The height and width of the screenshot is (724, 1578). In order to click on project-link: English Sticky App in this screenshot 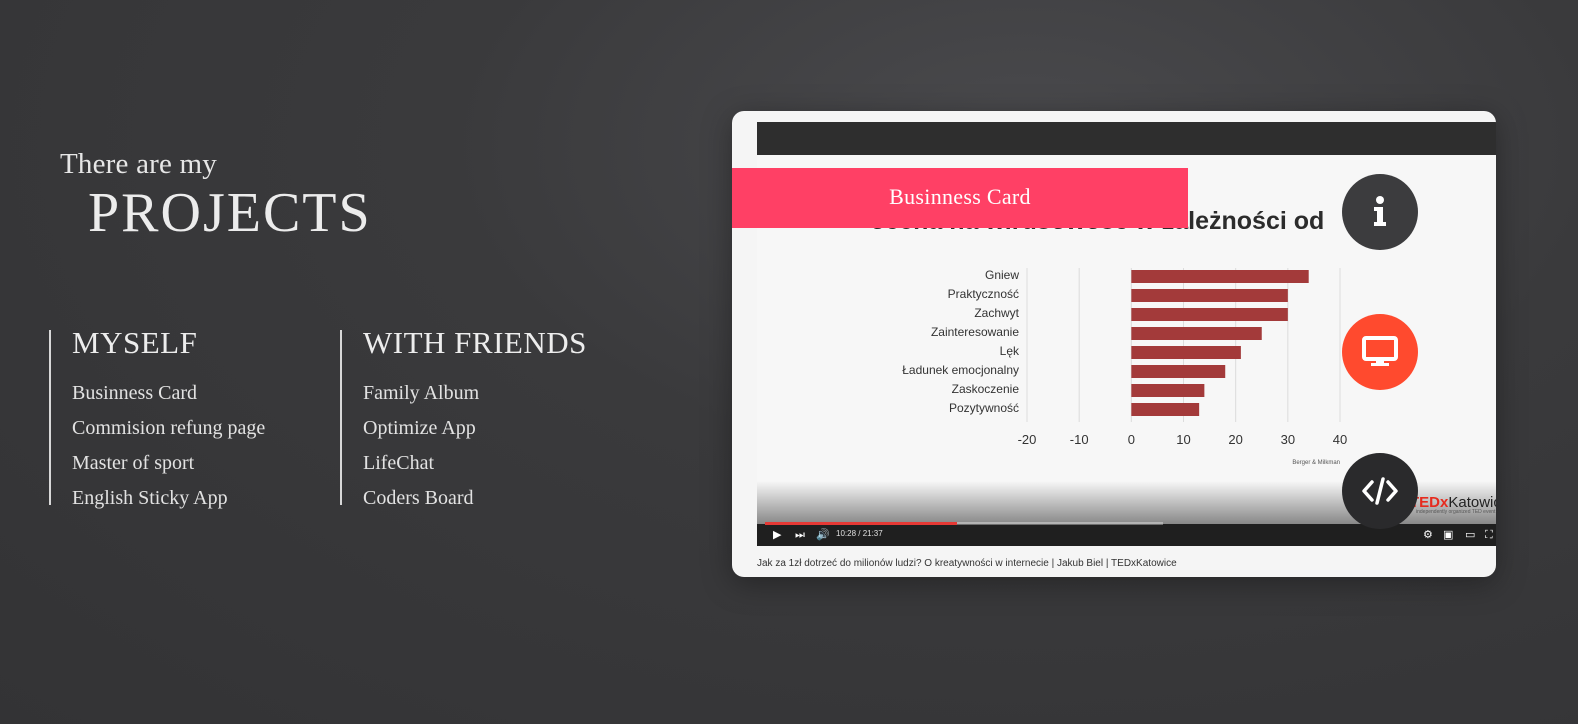, I will do `click(168, 498)`.